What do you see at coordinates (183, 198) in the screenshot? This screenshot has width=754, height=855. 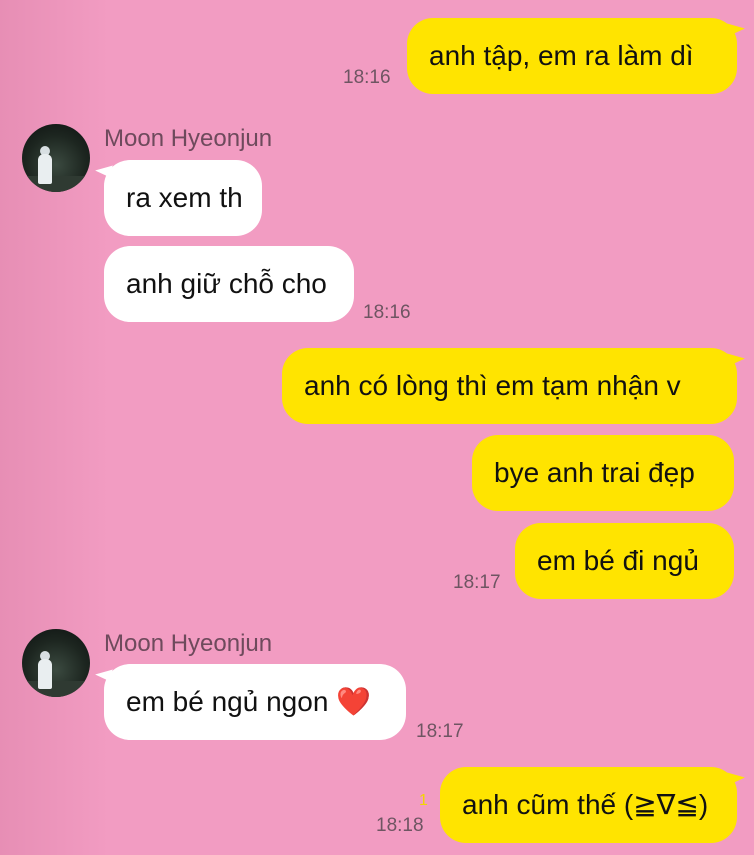 I see `incoming-message: ra xem th` at bounding box center [183, 198].